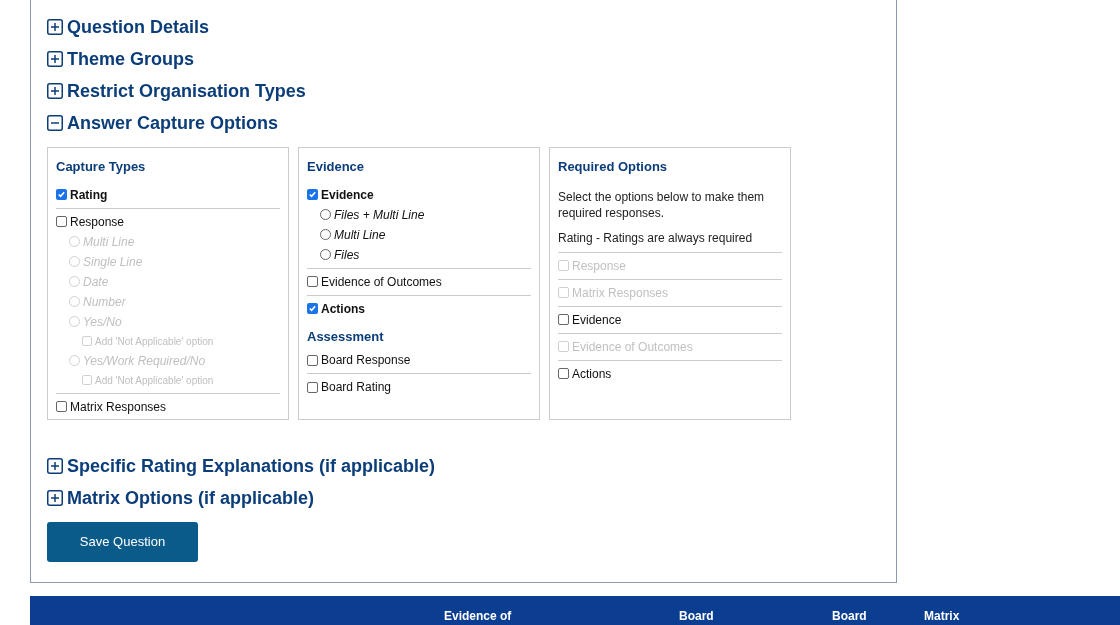  I want to click on radio-label: Single Line, so click(113, 262).